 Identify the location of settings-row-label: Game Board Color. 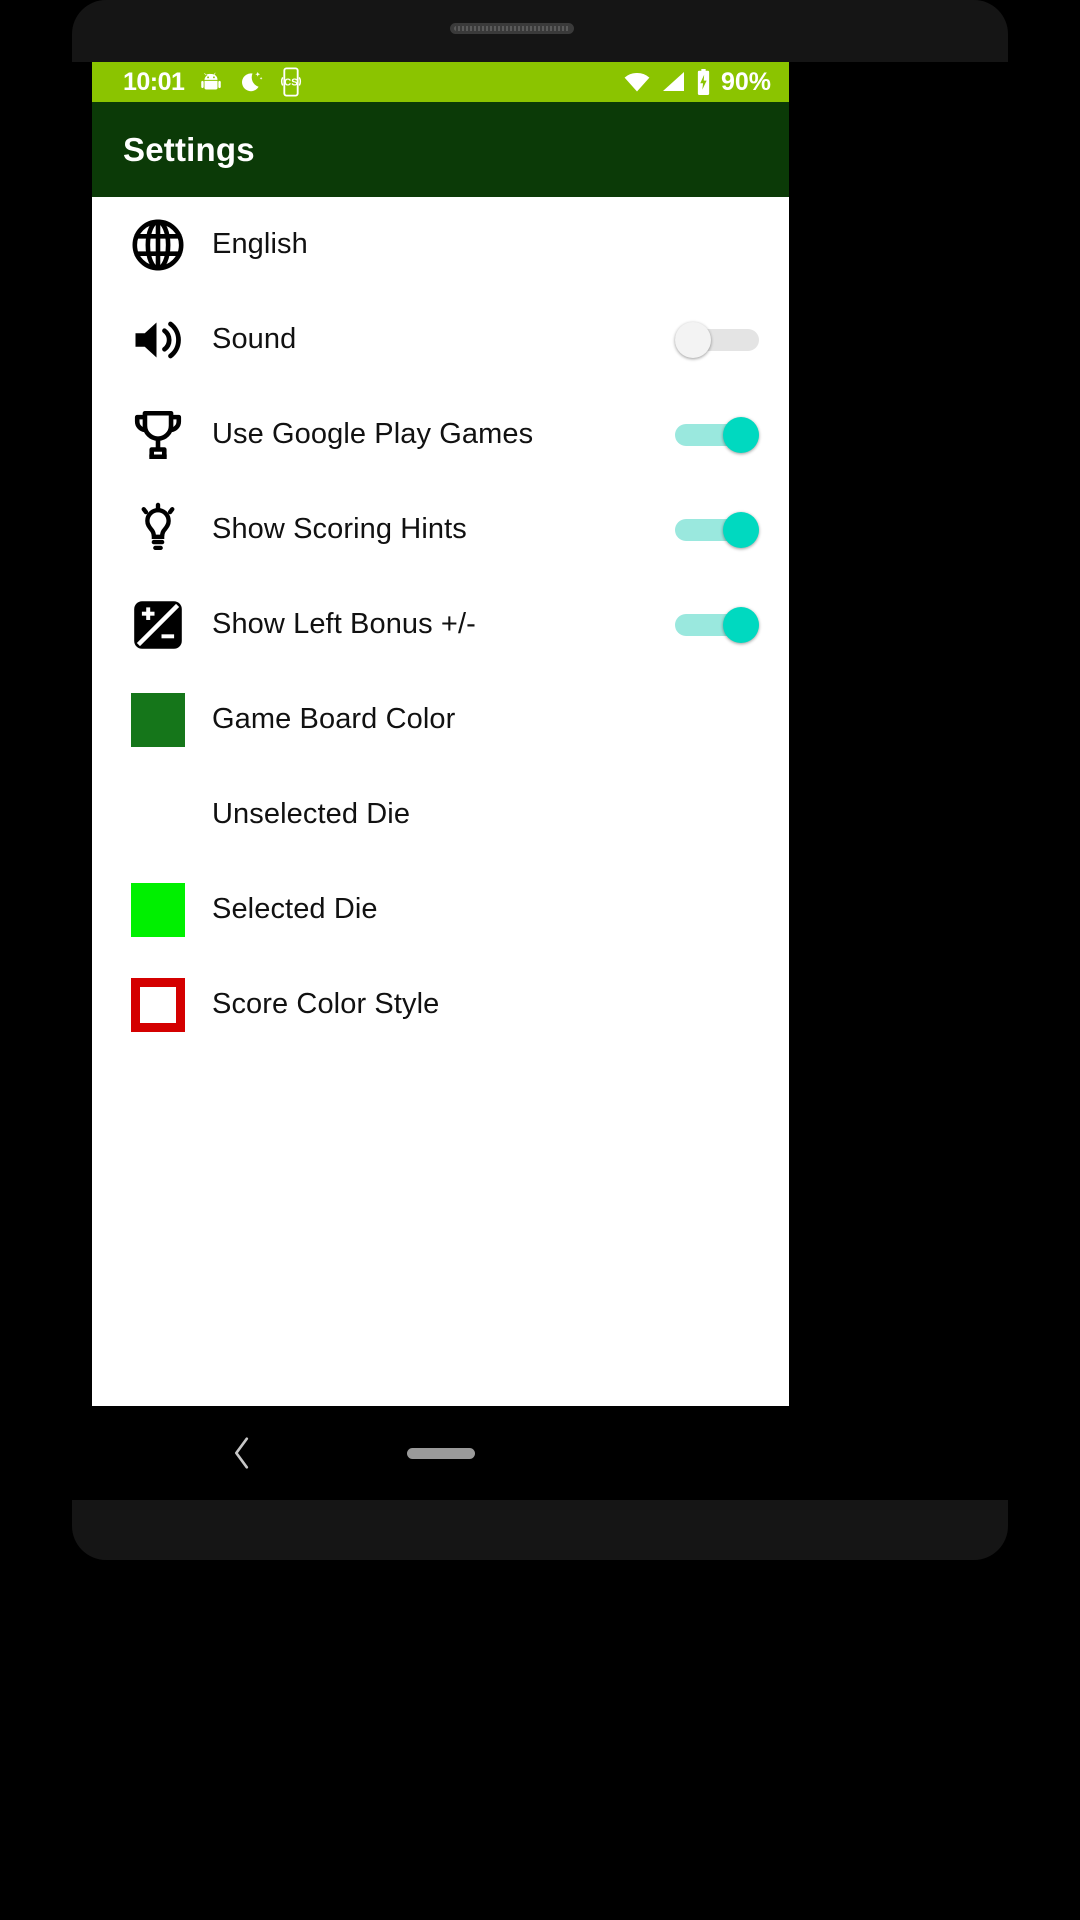
(334, 719).